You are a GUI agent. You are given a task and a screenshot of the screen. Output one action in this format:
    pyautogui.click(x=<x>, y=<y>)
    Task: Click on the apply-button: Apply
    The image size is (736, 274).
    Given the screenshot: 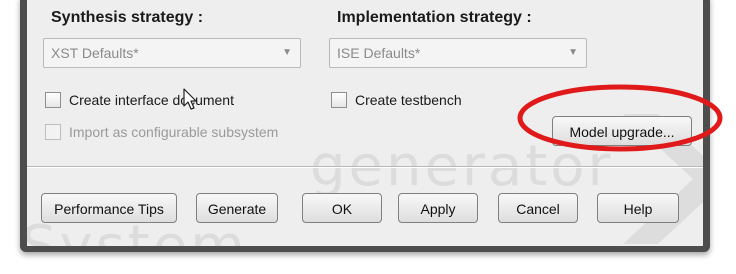 What is the action you would take?
    pyautogui.click(x=438, y=208)
    